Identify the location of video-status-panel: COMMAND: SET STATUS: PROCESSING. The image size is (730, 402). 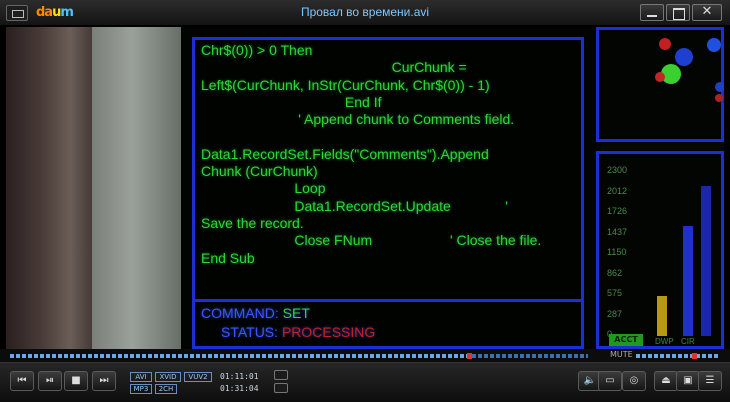
(388, 324).